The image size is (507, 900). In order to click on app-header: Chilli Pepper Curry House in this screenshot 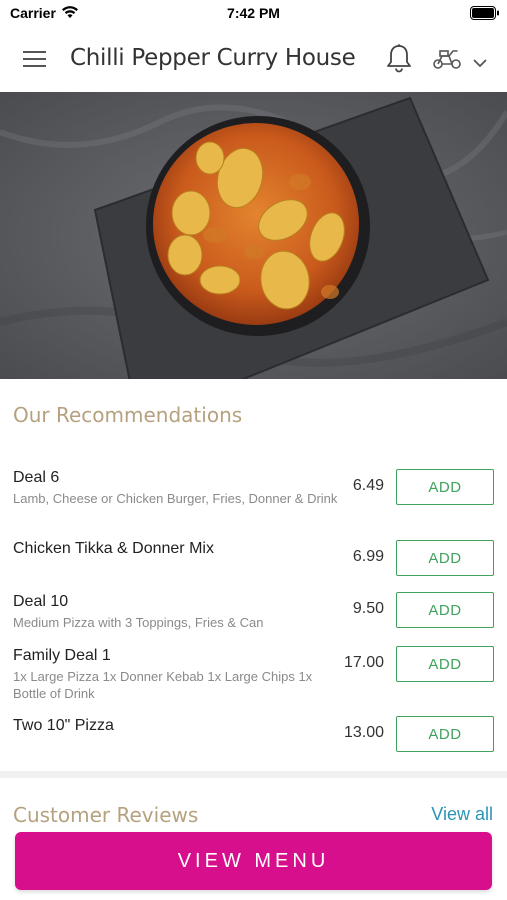, I will do `click(253, 59)`.